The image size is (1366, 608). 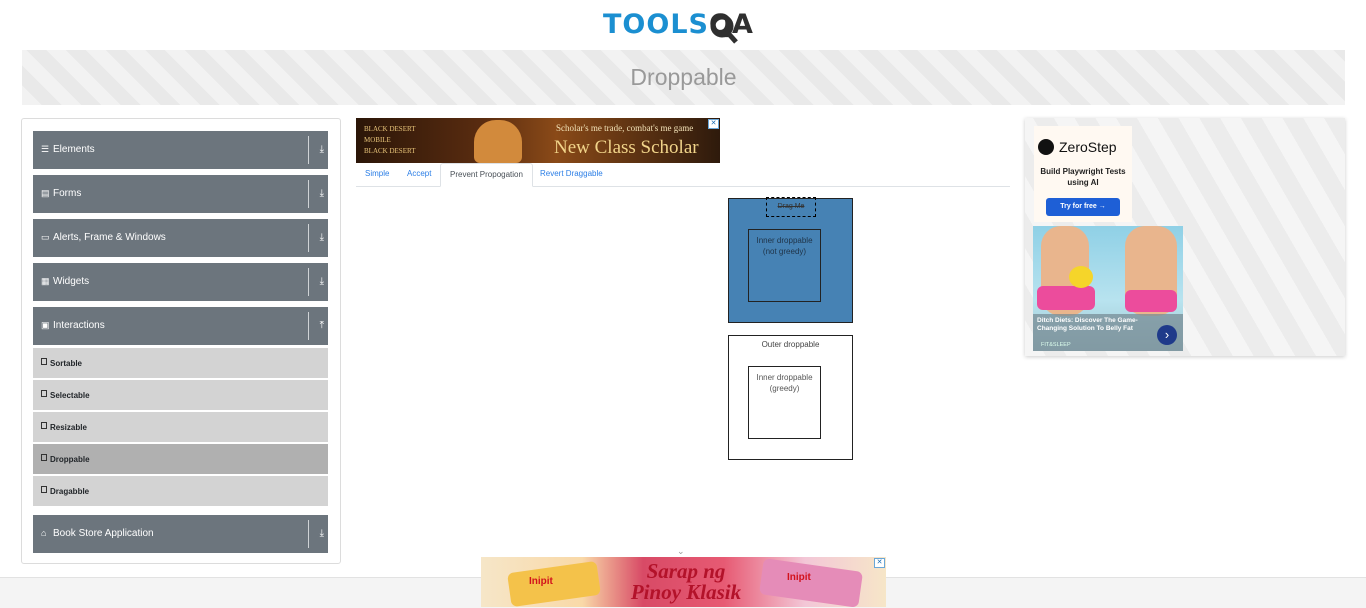 I want to click on ad-character-image, so click(x=498, y=141).